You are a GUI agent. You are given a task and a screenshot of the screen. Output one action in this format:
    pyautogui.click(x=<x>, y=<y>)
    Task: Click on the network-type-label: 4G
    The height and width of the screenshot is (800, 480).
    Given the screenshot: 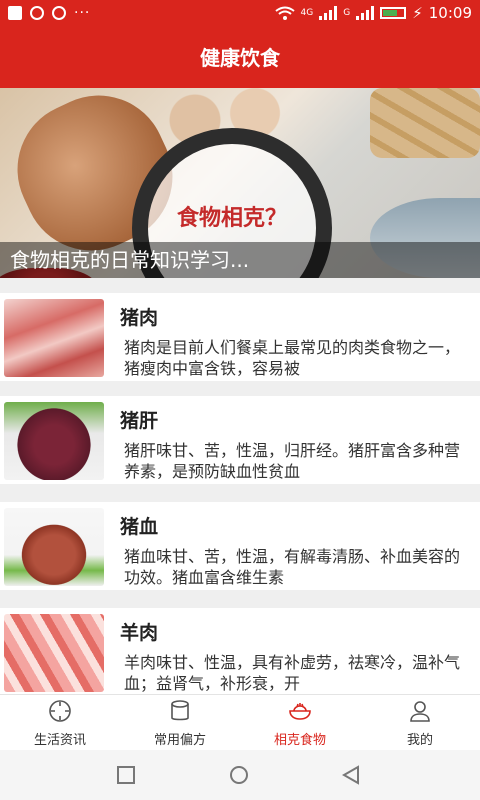 What is the action you would take?
    pyautogui.click(x=307, y=13)
    